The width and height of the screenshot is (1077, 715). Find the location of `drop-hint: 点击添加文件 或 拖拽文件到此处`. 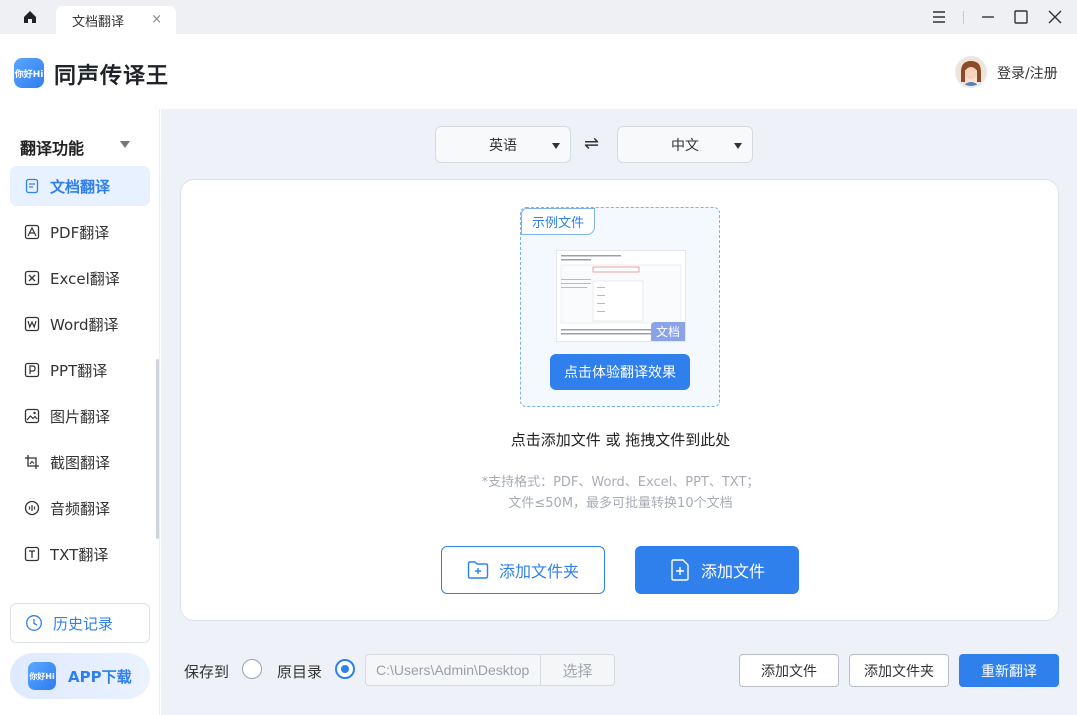

drop-hint: 点击添加文件 或 拖拽文件到此处 is located at coordinates (620, 440).